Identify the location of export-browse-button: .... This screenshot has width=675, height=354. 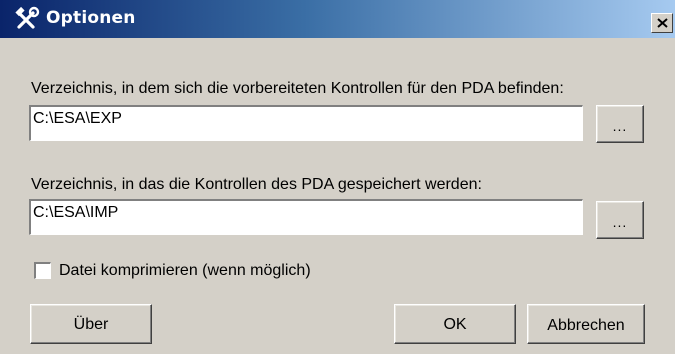
(620, 124).